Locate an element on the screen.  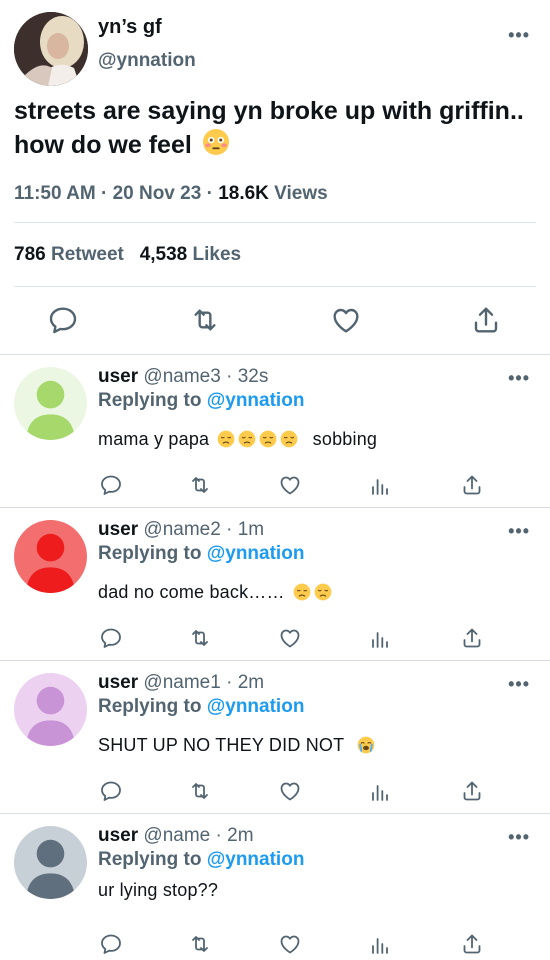
loudly-crying-face-emoji is located at coordinates (366, 745).